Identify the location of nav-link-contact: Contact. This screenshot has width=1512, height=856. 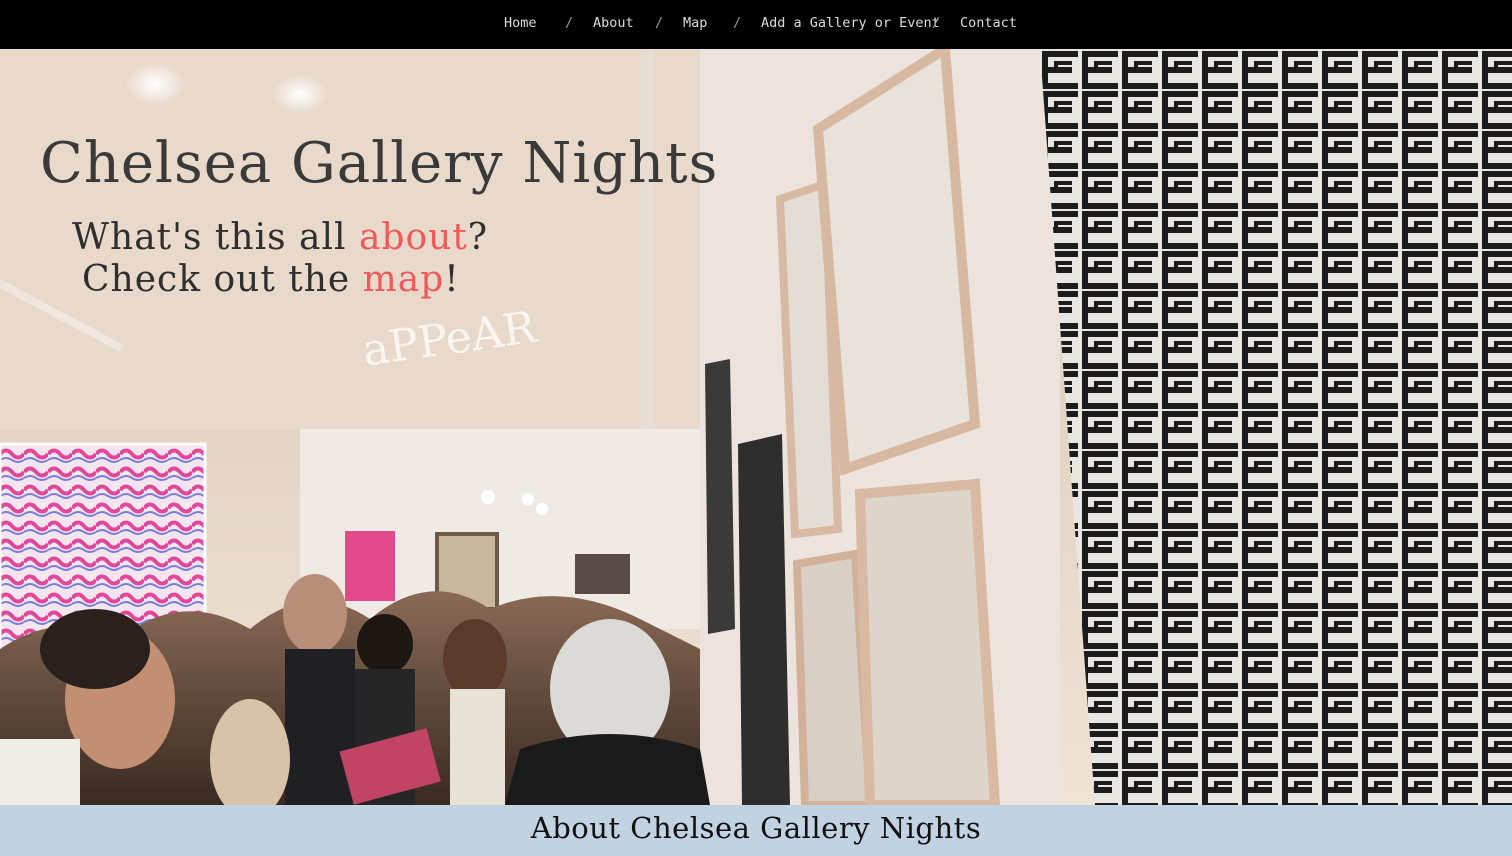
(988, 23).